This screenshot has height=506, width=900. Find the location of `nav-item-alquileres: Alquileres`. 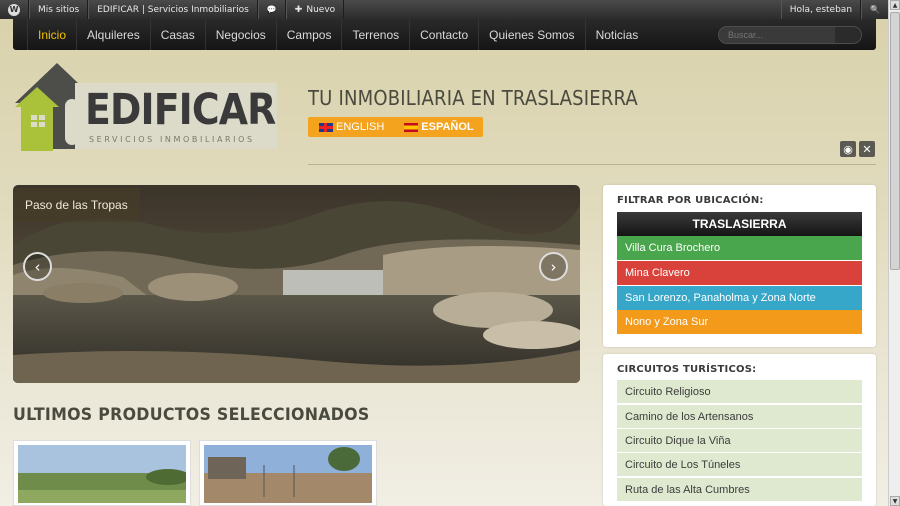

nav-item-alquileres: Alquileres is located at coordinates (114, 34).